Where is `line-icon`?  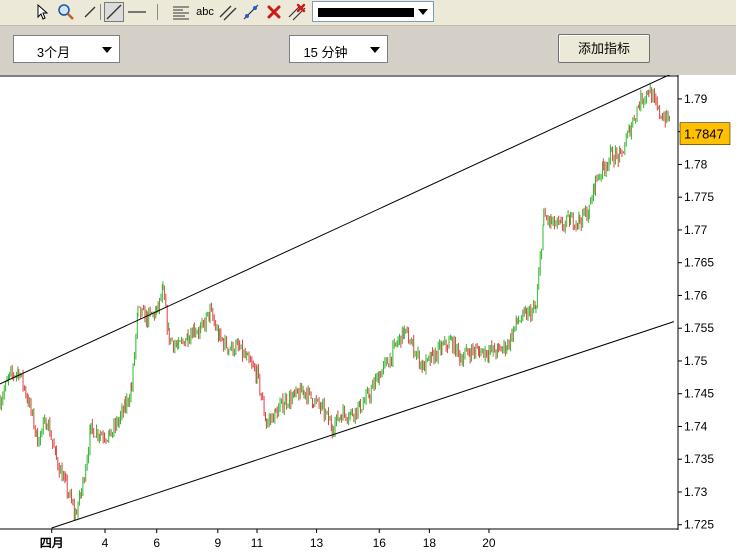 line-icon is located at coordinates (90, 12).